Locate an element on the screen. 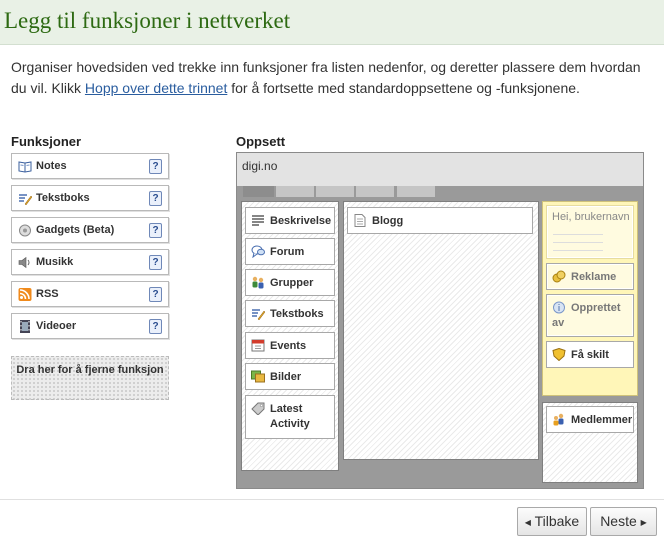  layout-right-lower-column: Medlemmer is located at coordinates (590, 442).